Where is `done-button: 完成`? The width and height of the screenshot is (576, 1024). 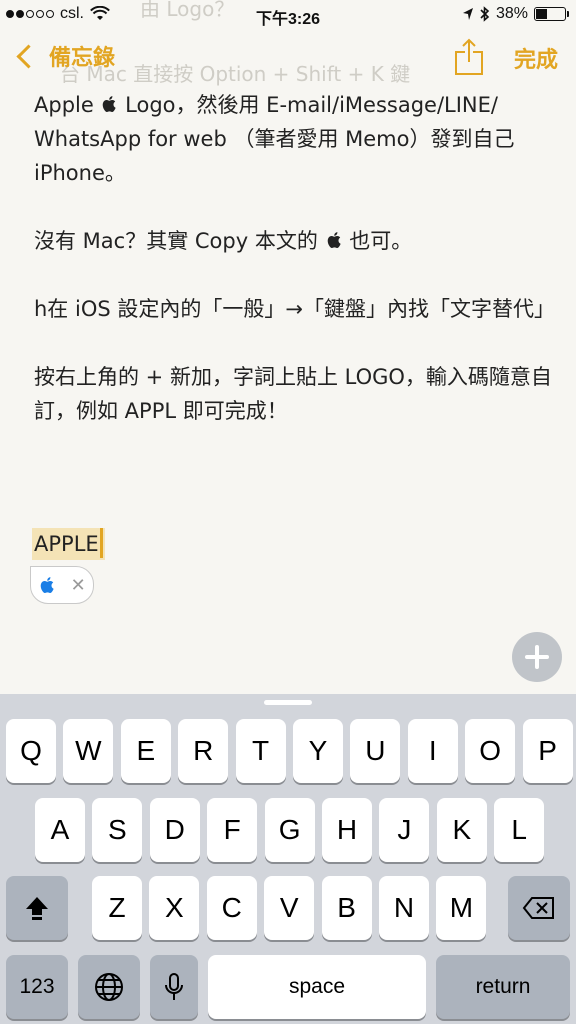
done-button: 完成 is located at coordinates (536, 58).